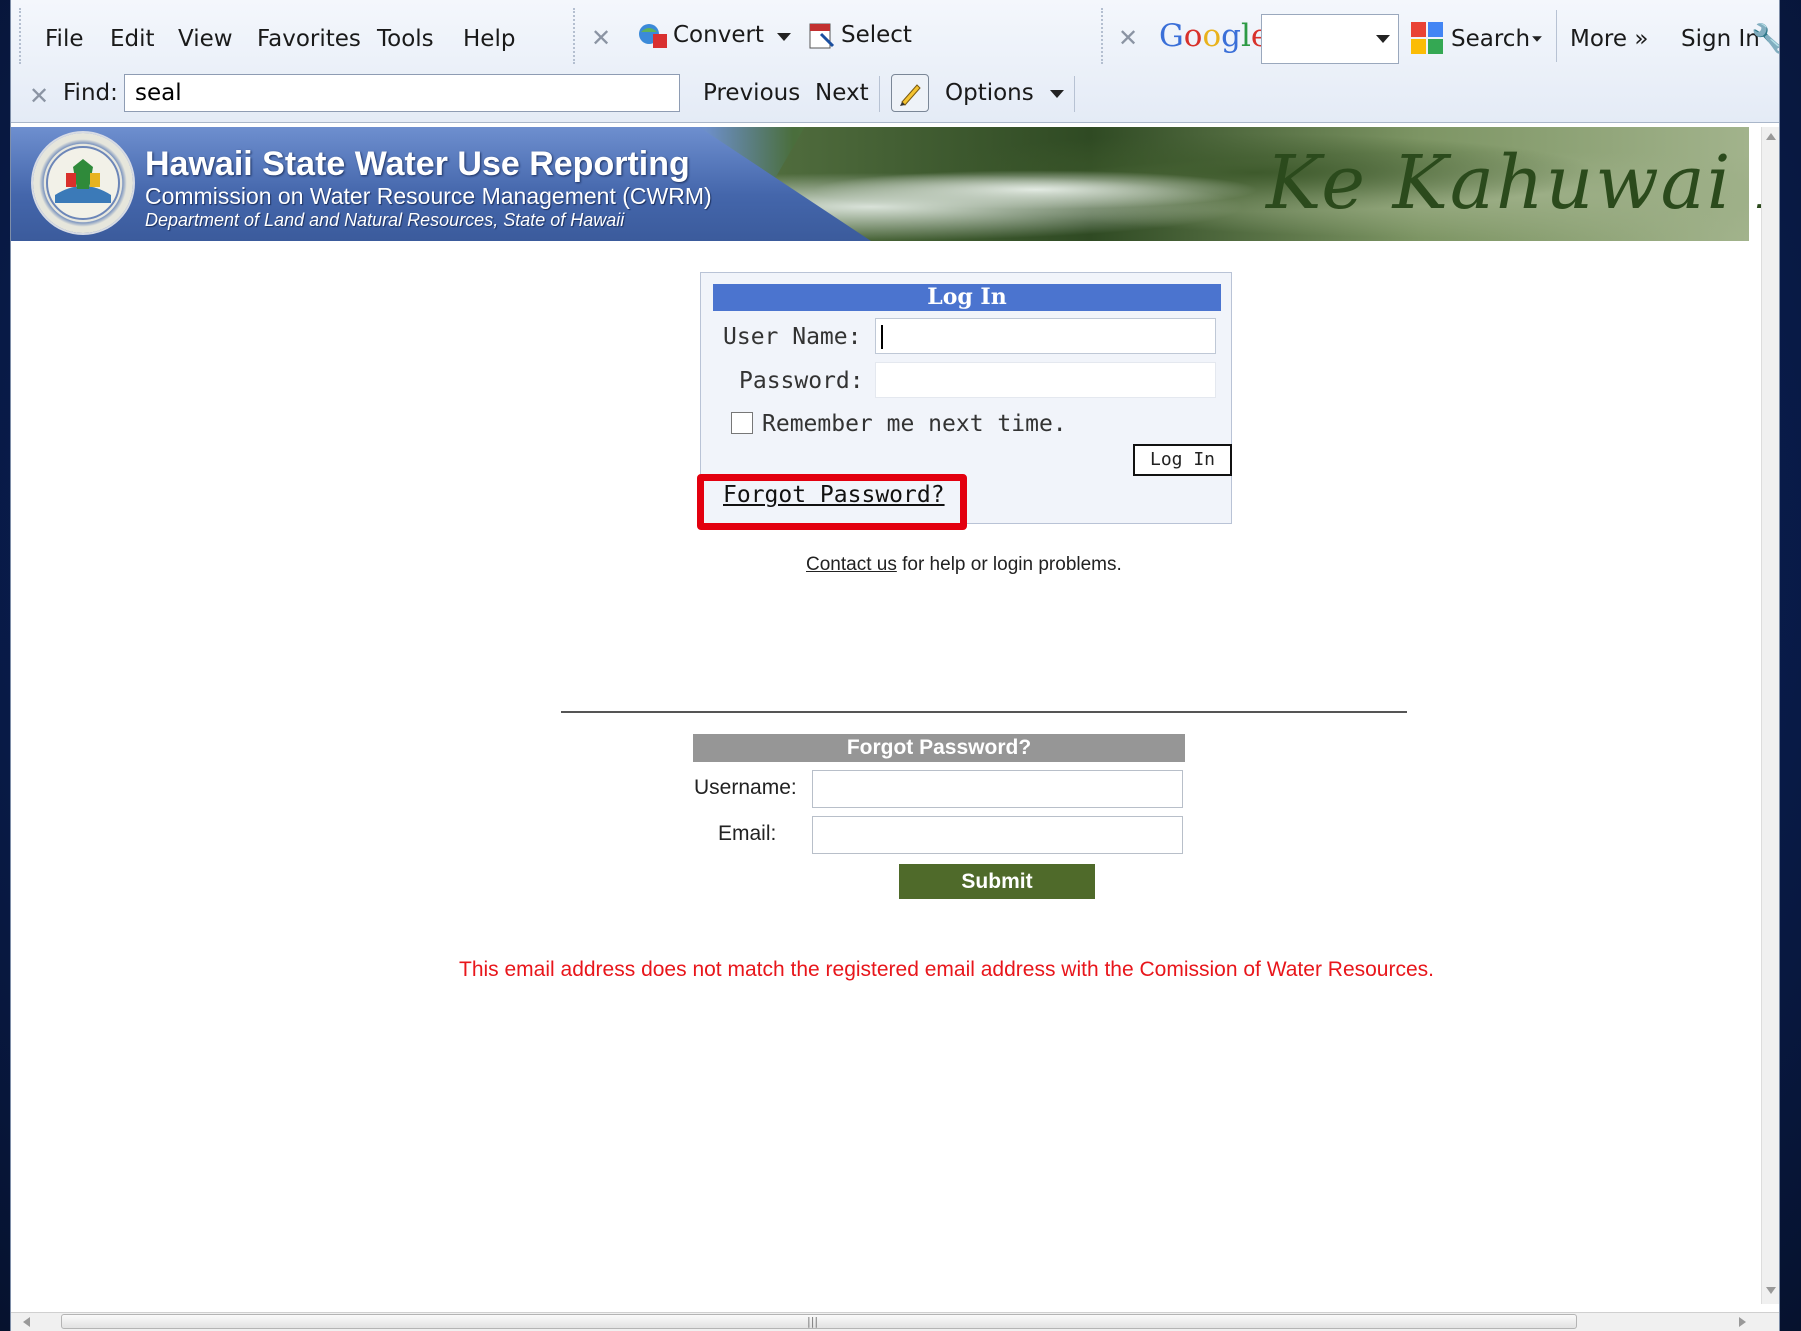  Describe the element at coordinates (792, 337) in the screenshot. I see `username-label: User Name:` at that location.